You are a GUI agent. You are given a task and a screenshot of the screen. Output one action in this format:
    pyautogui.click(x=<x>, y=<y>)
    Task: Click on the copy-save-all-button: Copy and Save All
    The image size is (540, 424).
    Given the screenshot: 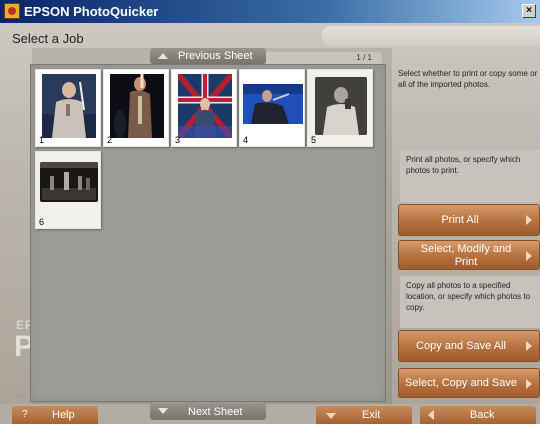 What is the action you would take?
    pyautogui.click(x=469, y=346)
    